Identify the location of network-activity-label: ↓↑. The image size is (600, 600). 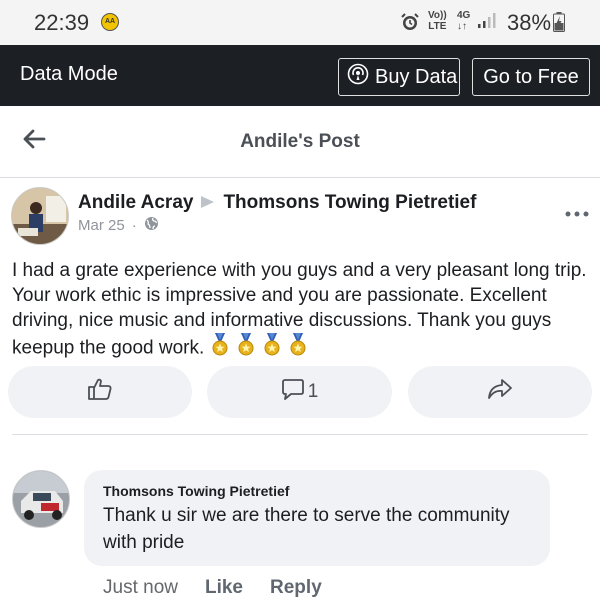
(462, 26).